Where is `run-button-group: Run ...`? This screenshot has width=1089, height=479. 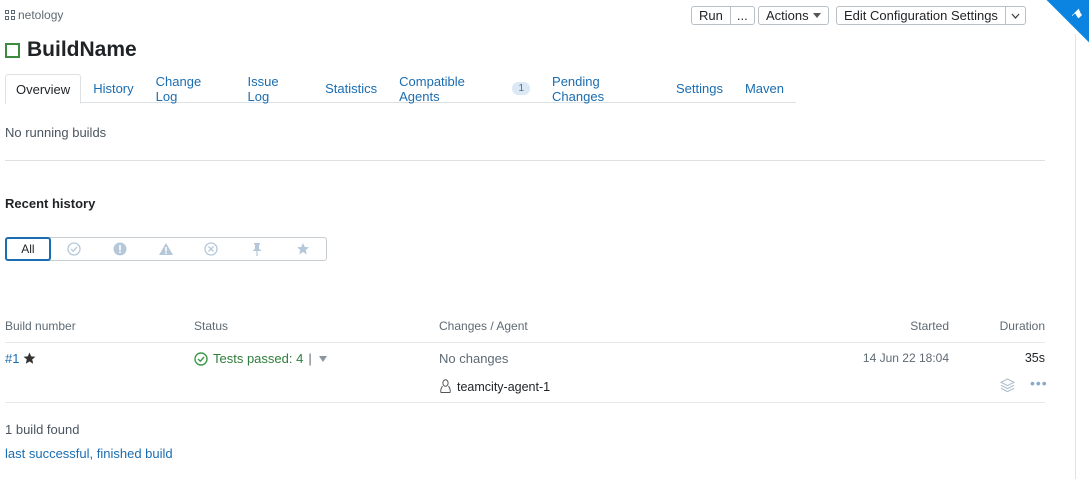
run-button-group: Run ... is located at coordinates (723, 15).